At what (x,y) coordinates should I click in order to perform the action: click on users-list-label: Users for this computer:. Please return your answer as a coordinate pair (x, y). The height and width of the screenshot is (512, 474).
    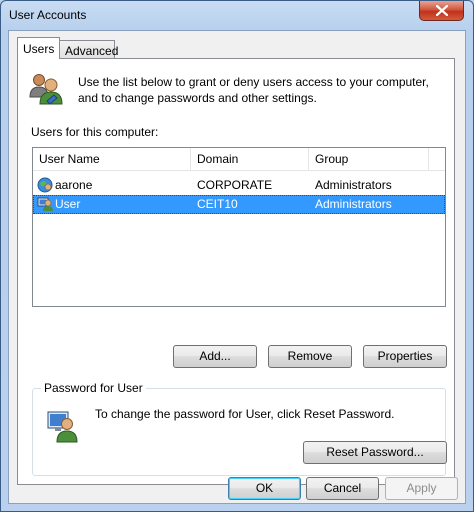
    Looking at the image, I should click on (95, 132).